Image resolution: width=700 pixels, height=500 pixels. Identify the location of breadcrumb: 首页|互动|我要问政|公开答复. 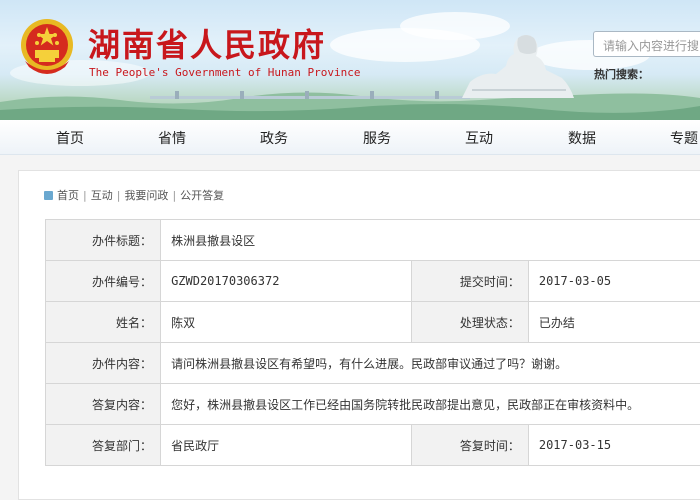
(134, 195).